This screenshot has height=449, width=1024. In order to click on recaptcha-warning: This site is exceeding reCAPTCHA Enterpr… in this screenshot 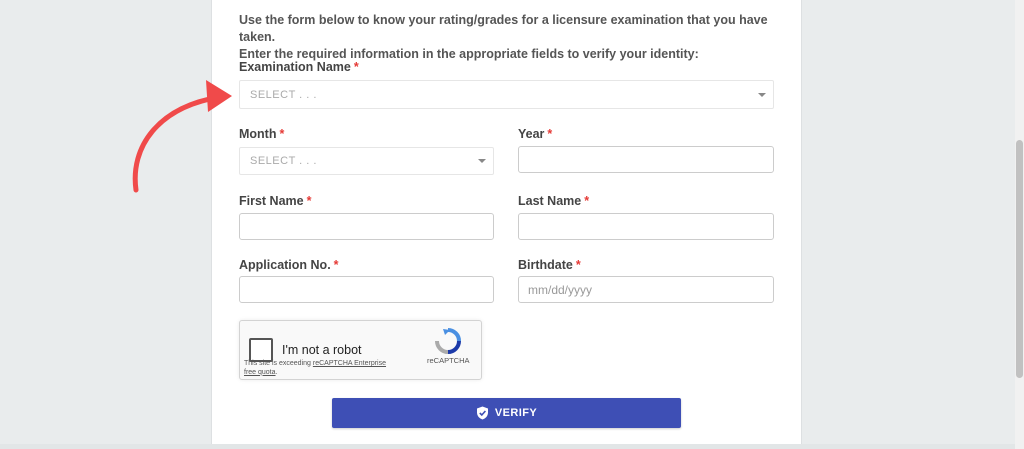, I will do `click(315, 368)`.